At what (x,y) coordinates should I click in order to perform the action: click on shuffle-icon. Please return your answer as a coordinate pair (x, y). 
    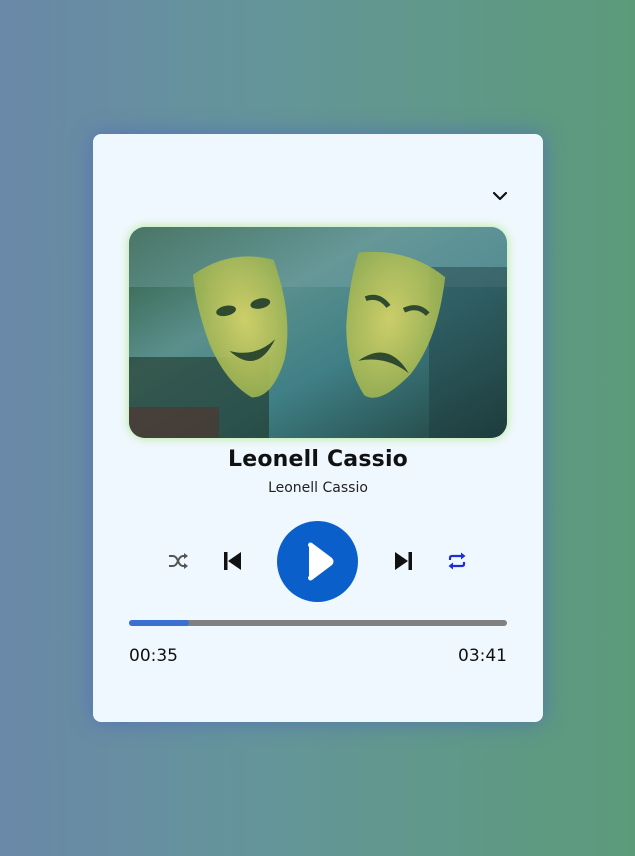
    Looking at the image, I should click on (178, 561).